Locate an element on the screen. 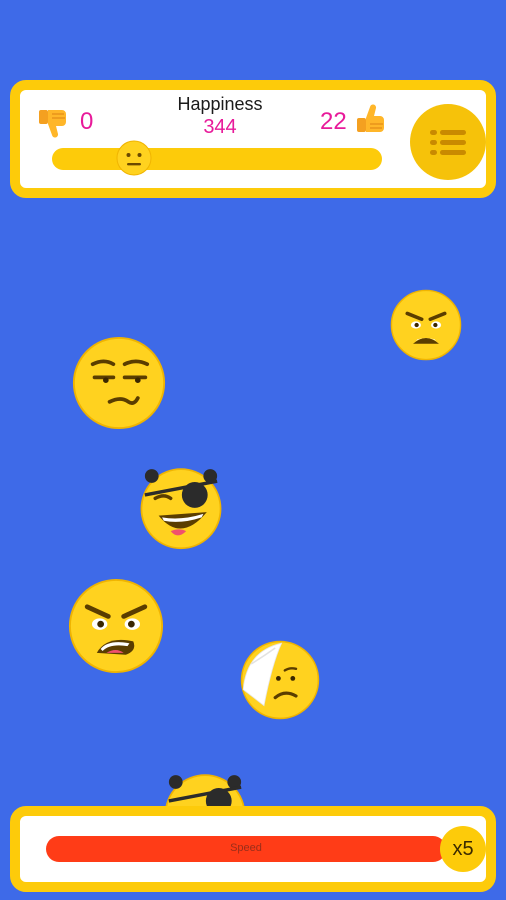  thumbs-down-icon is located at coordinates (52, 124).